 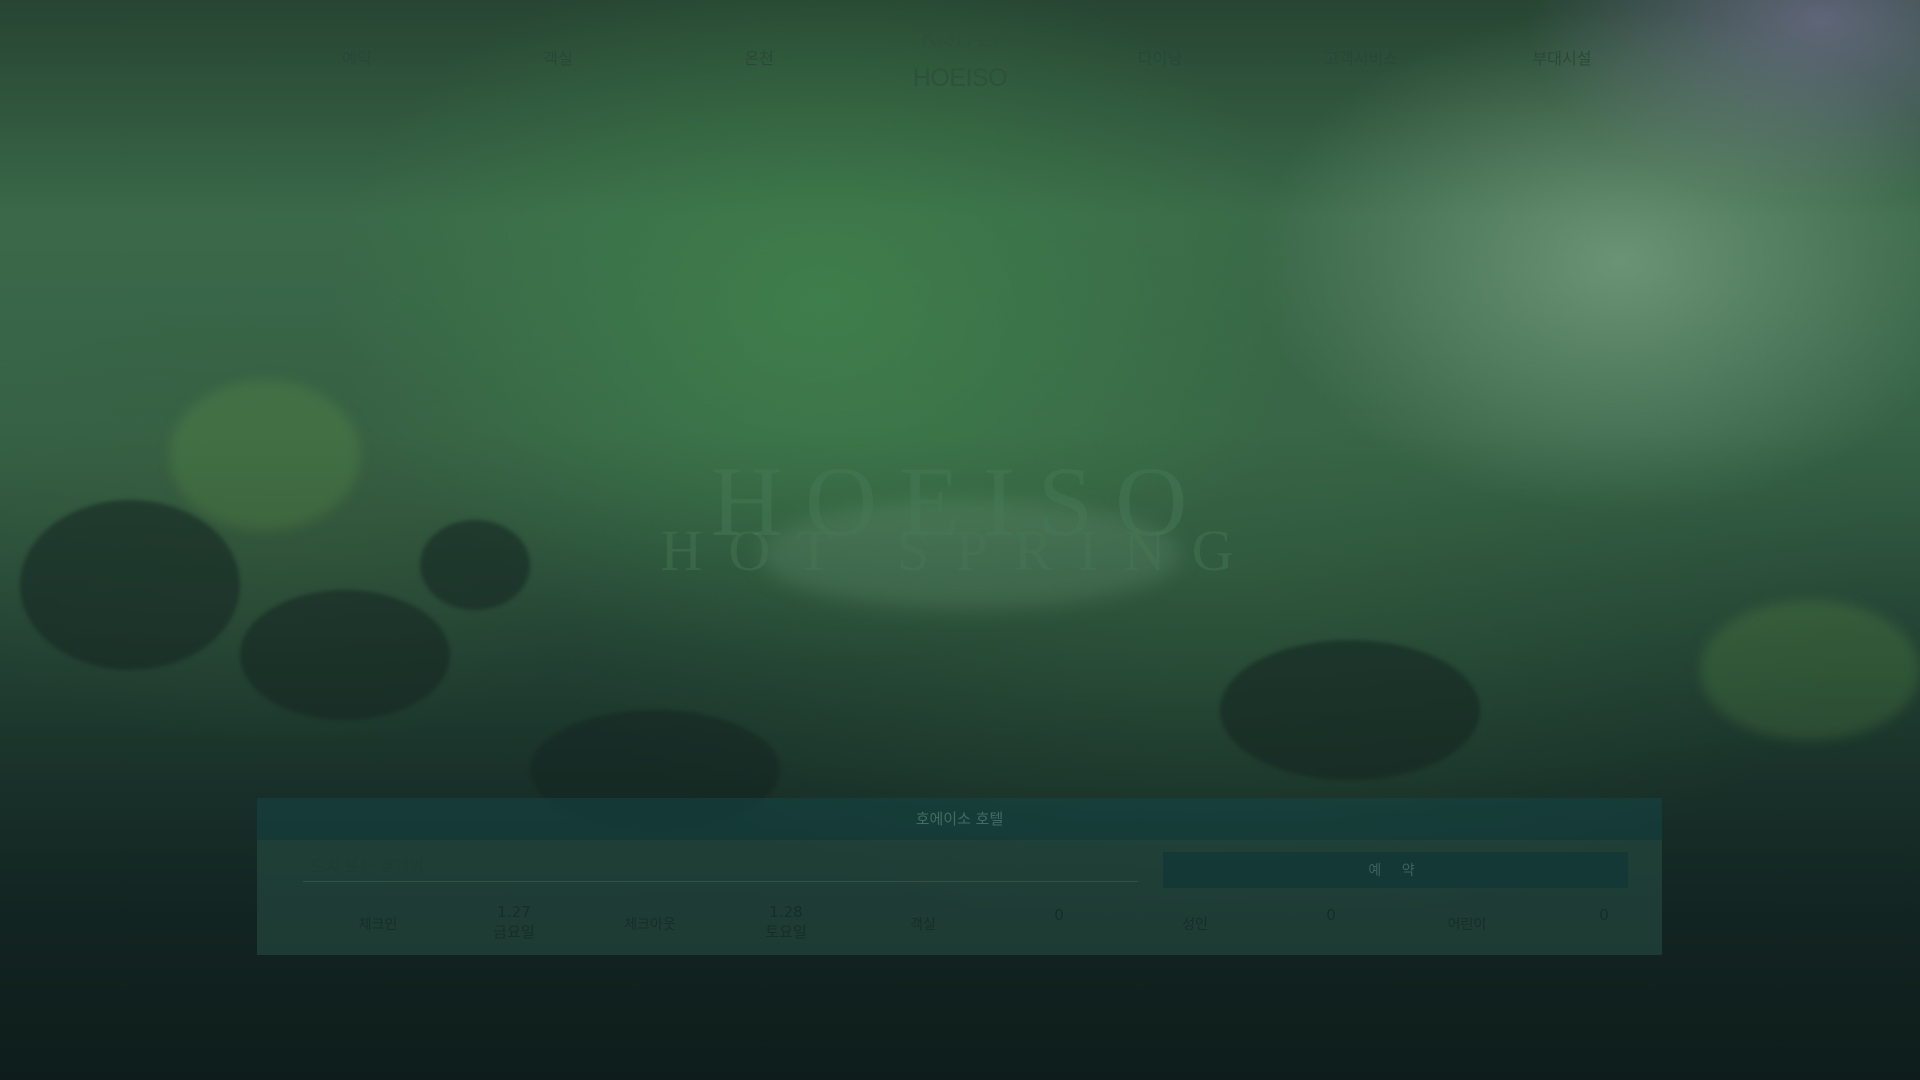 What do you see at coordinates (356, 57) in the screenshot?
I see `nav-item-reservation: 예약` at bounding box center [356, 57].